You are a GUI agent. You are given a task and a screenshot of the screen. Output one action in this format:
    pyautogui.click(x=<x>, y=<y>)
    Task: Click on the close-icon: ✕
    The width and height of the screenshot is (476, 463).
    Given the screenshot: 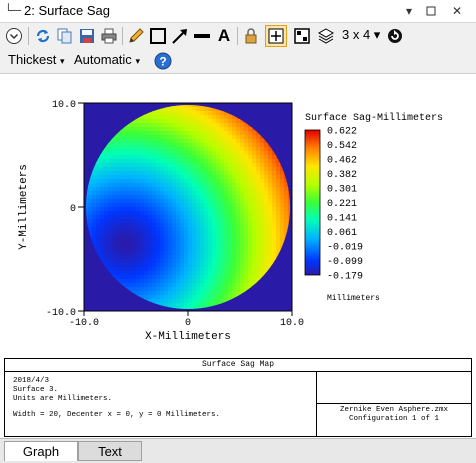 What is the action you would take?
    pyautogui.click(x=457, y=11)
    